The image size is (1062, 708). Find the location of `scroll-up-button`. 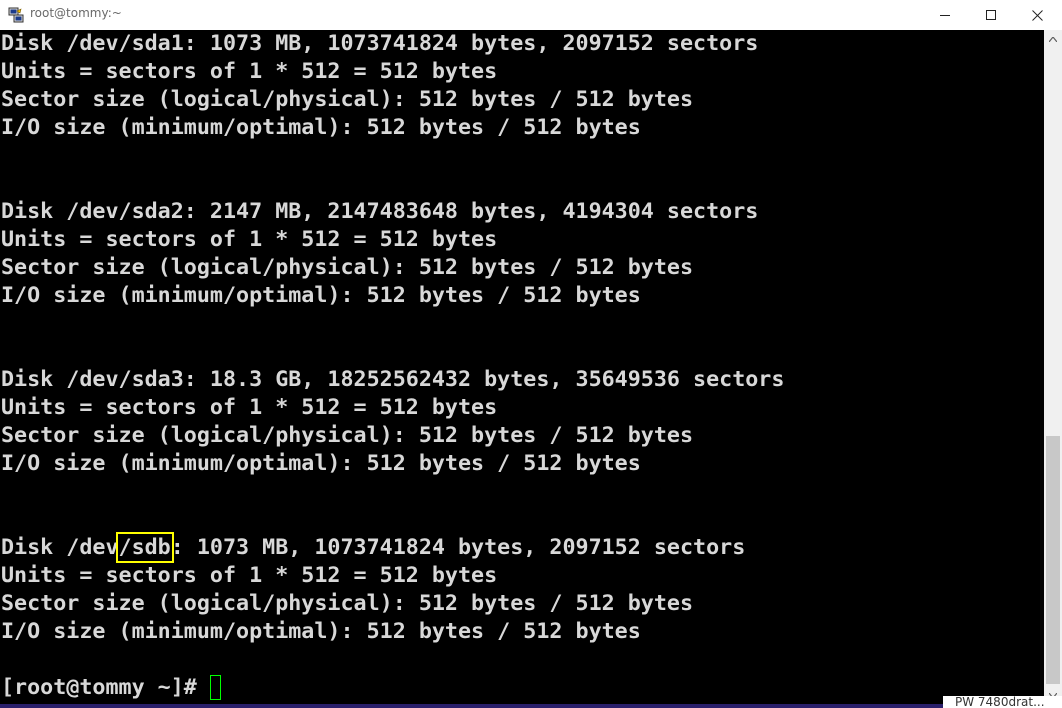

scroll-up-button is located at coordinates (1053, 39).